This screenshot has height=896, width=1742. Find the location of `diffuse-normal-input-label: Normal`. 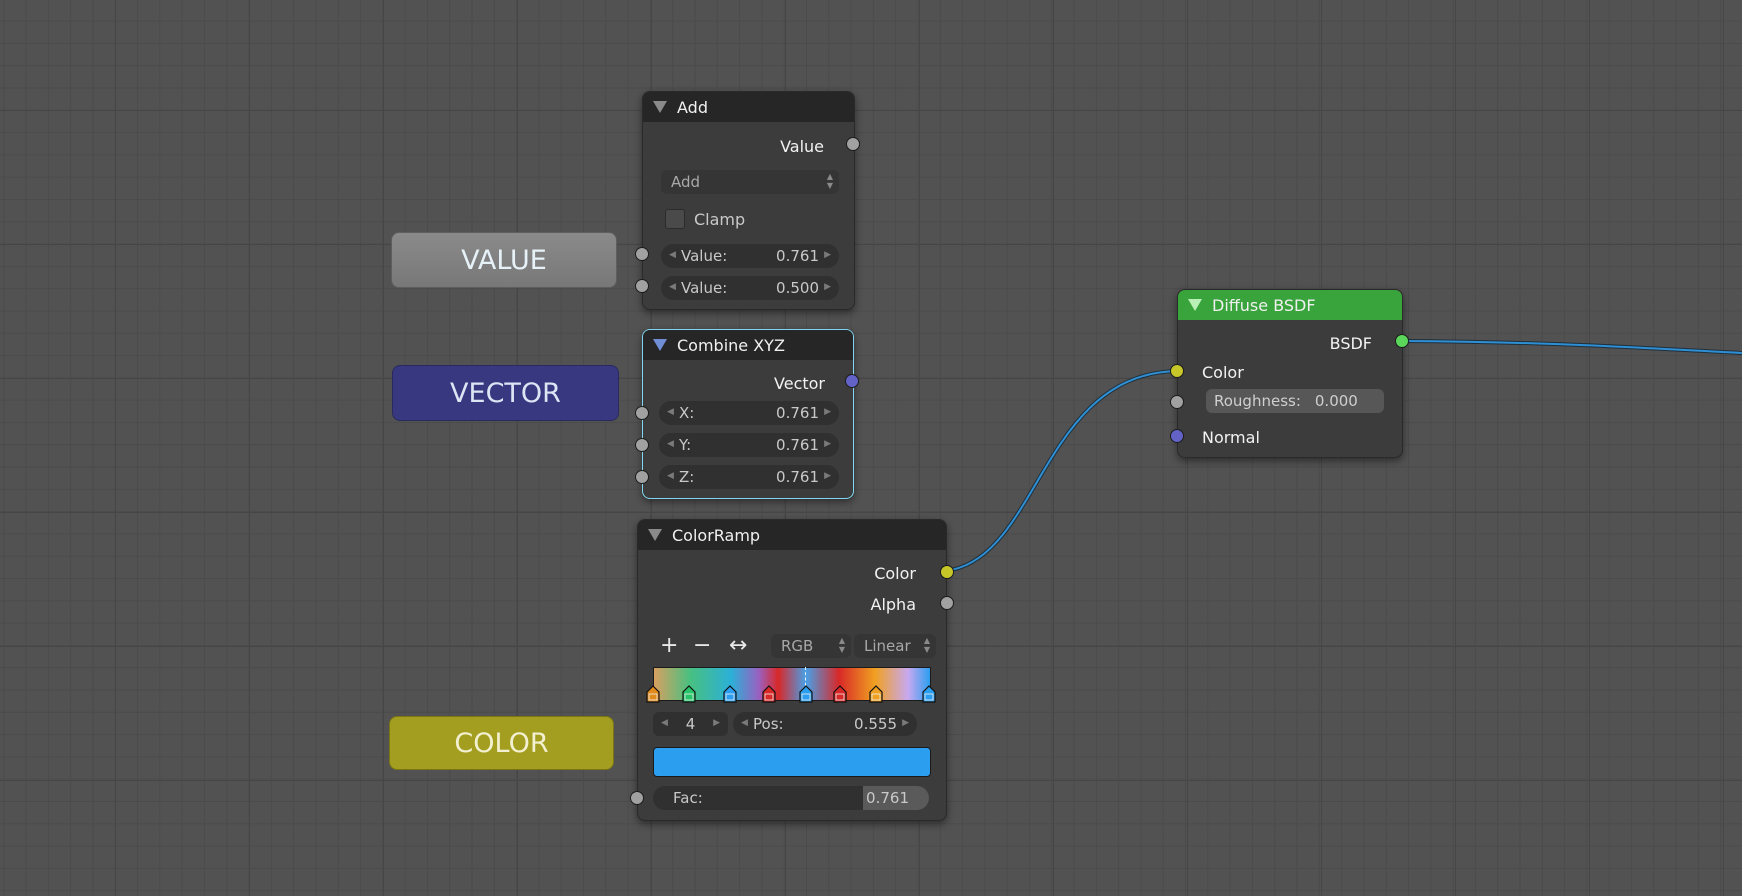

diffuse-normal-input-label: Normal is located at coordinates (1231, 437).